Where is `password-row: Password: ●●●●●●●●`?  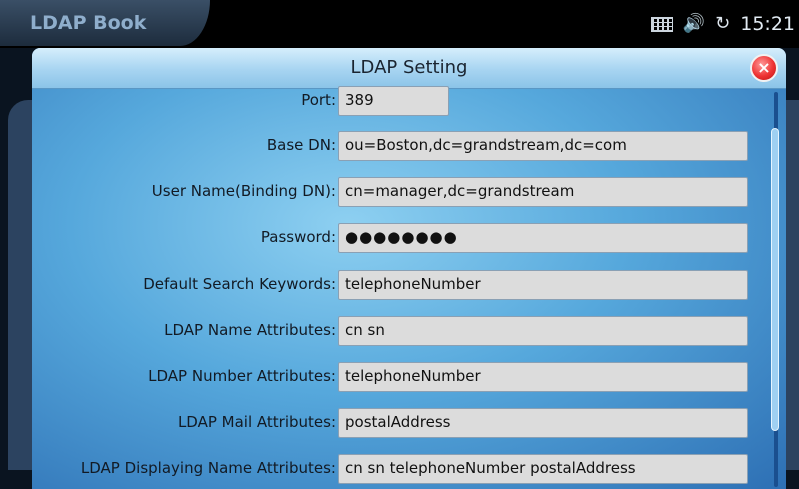 password-row: Password: ●●●●●●●● is located at coordinates (397, 239).